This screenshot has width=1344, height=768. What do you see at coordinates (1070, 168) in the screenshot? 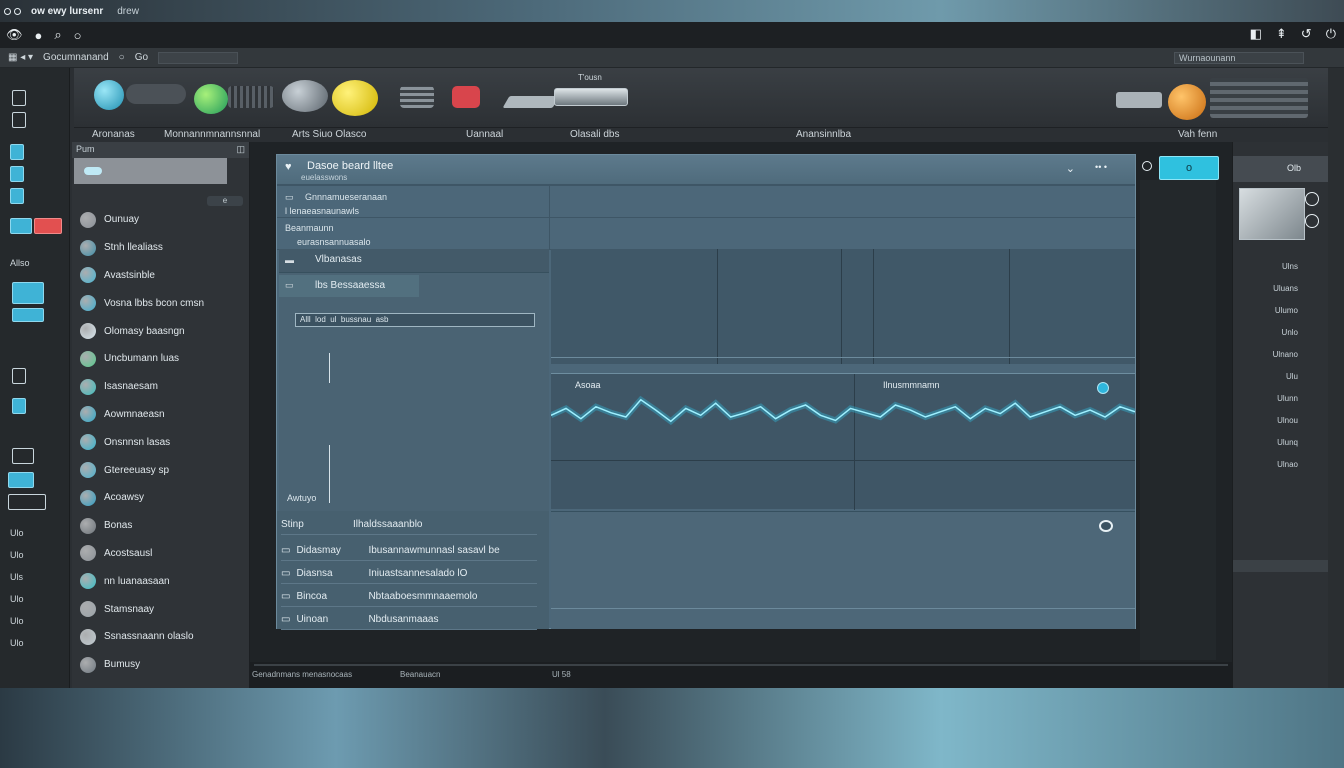
I see `chevron-down-icon: ⌄` at bounding box center [1070, 168].